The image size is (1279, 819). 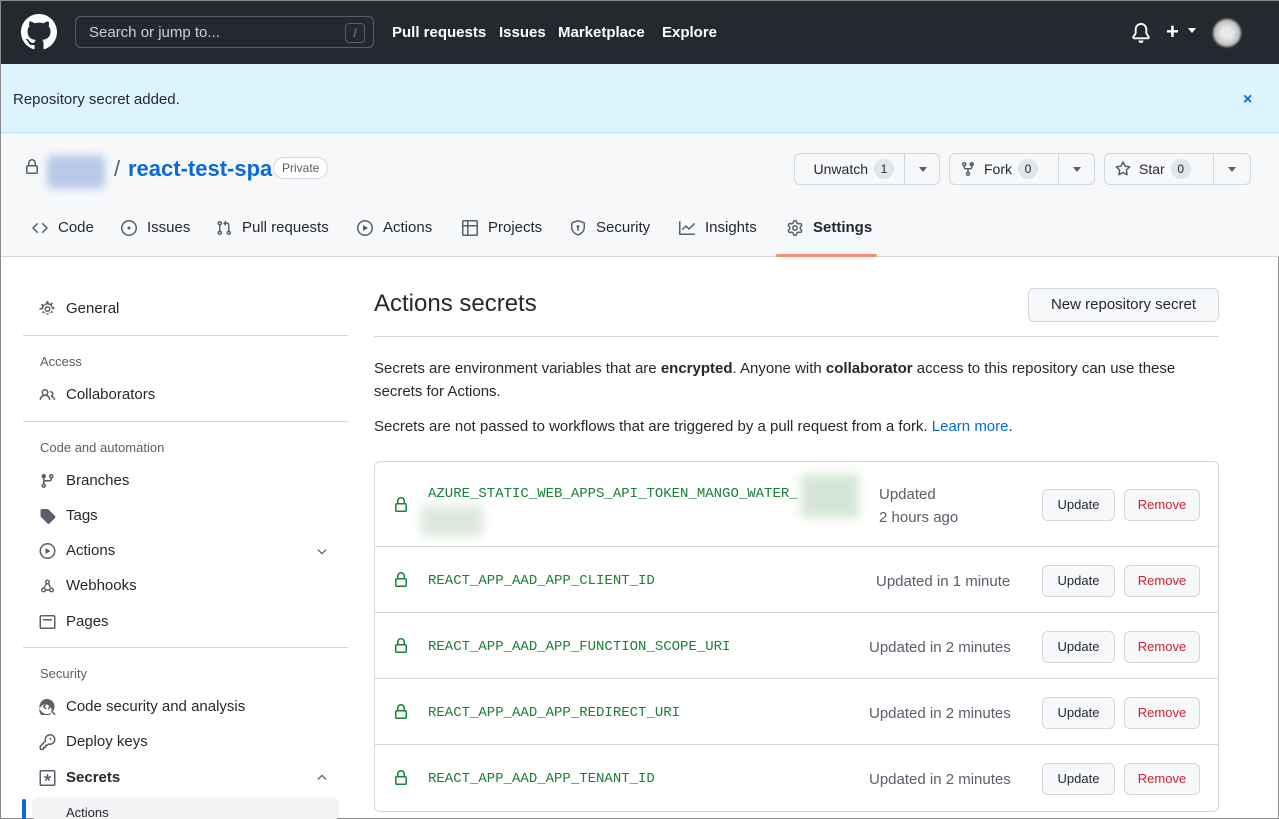 I want to click on tab-code: Code, so click(x=62, y=227).